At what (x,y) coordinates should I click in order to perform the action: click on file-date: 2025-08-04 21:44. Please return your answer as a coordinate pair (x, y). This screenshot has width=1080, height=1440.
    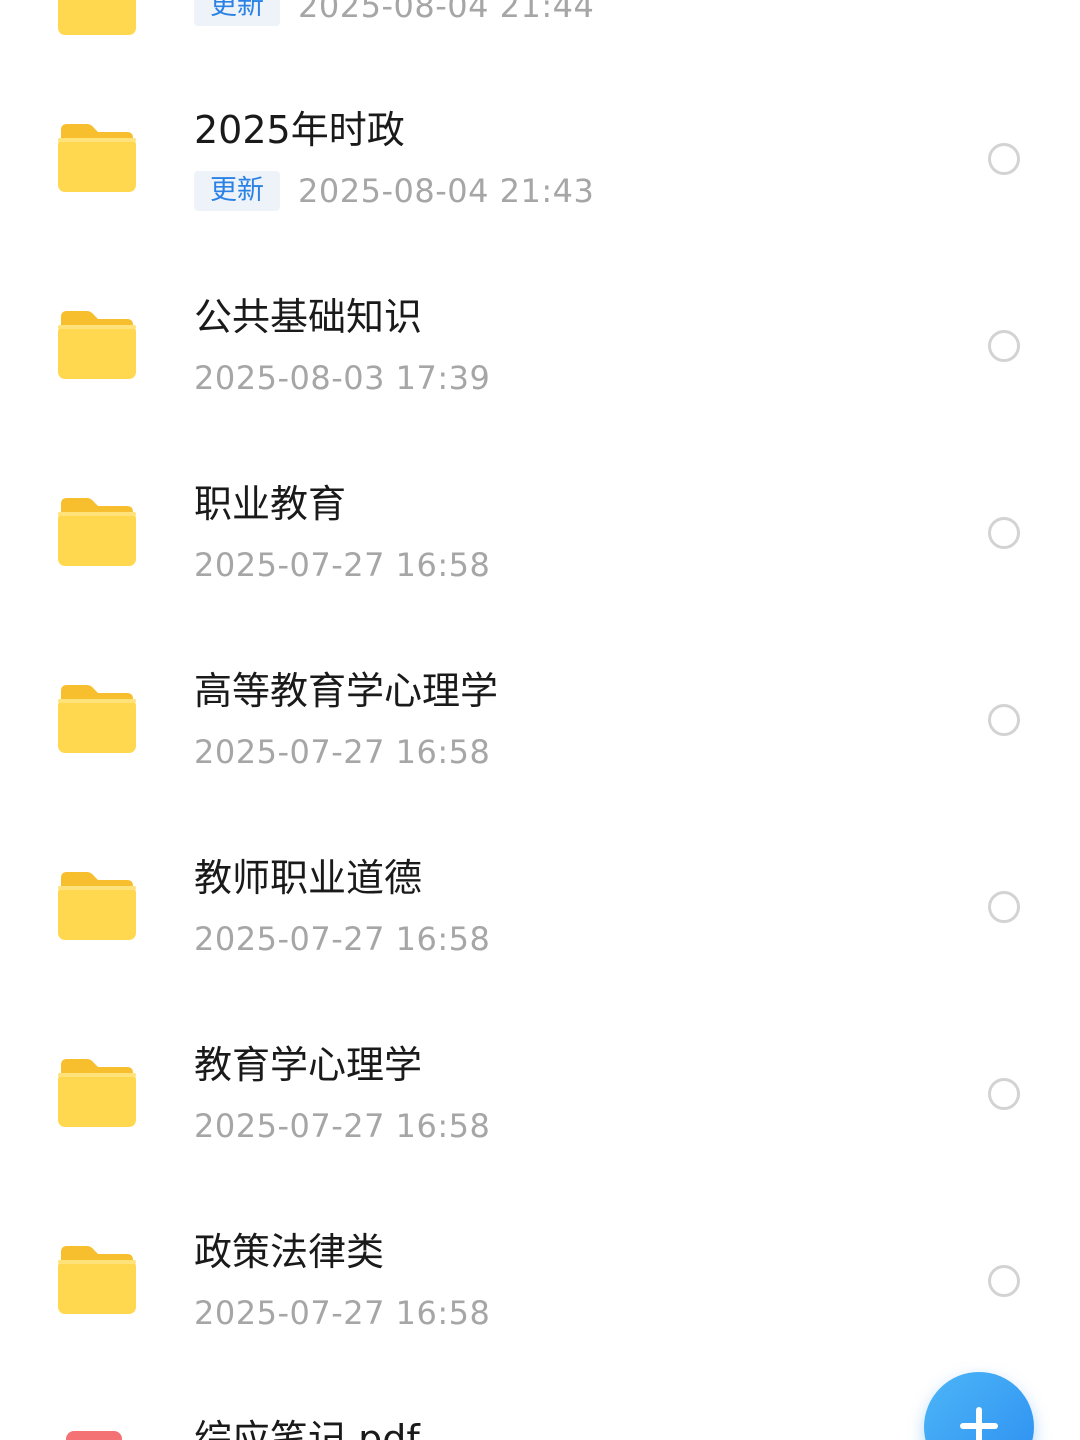
    Looking at the image, I should click on (446, 12).